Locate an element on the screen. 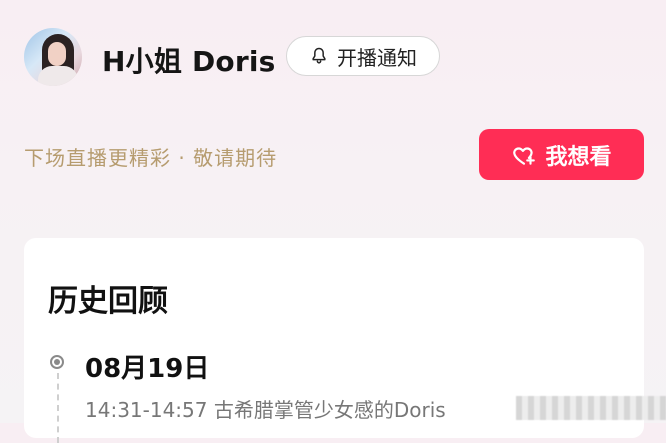  history-item-detail: 14:31-14:57 古希腊掌管少女感的Doris is located at coordinates (265, 408).